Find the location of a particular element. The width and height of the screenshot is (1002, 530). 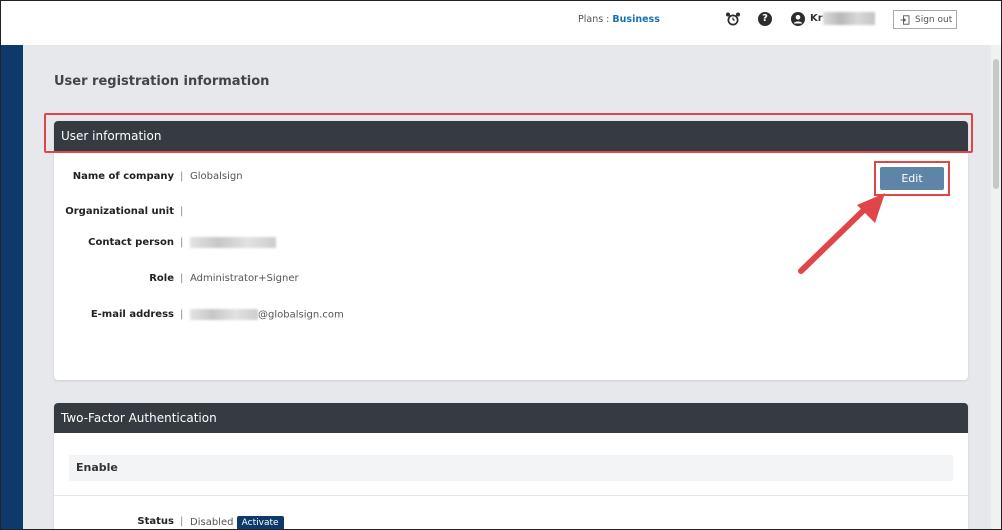

enable-section: Enable is located at coordinates (511, 468).